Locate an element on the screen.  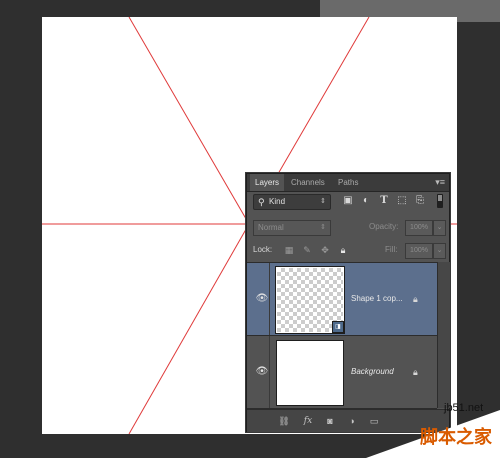
kind-label: Kind is located at coordinates (277, 201).